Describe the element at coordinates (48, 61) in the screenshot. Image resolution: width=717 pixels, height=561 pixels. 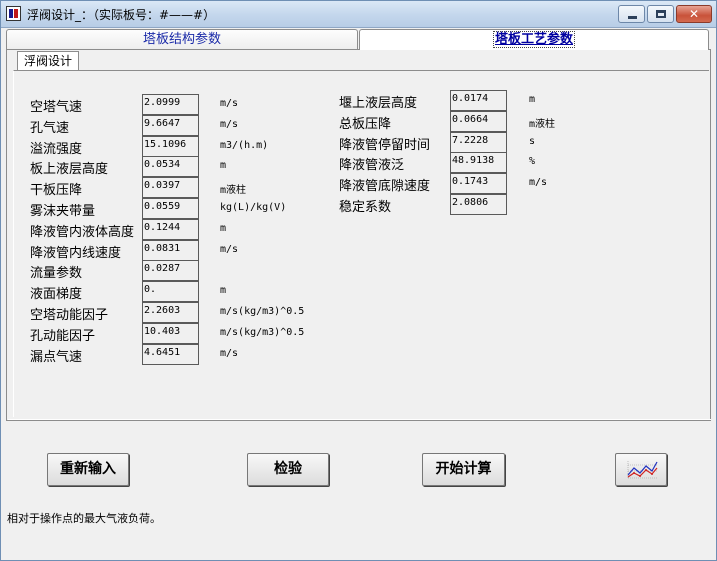
I see `tab-float-valve-design: 浮阀设计` at that location.